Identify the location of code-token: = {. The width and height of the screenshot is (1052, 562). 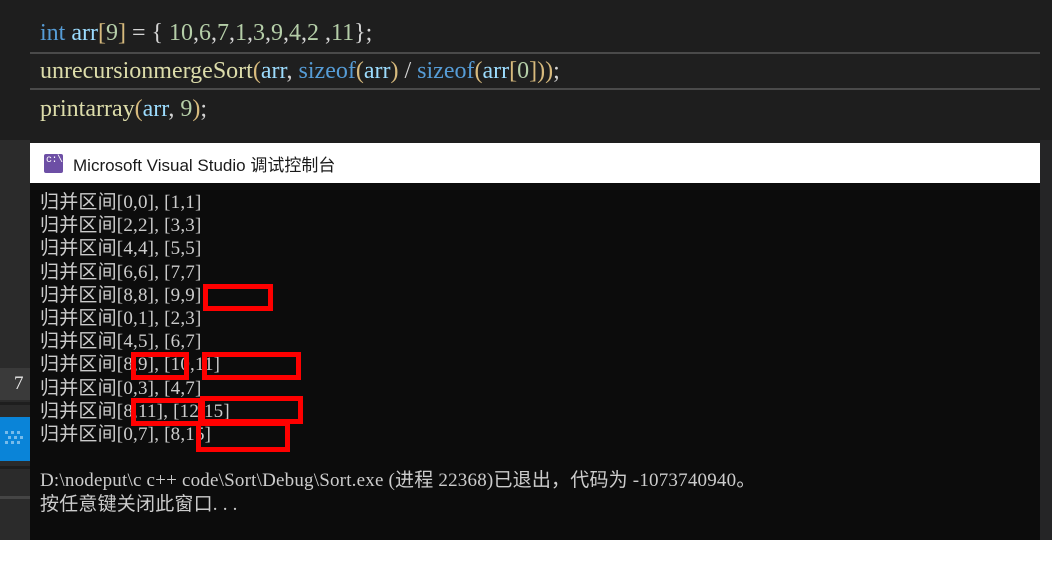
(147, 33).